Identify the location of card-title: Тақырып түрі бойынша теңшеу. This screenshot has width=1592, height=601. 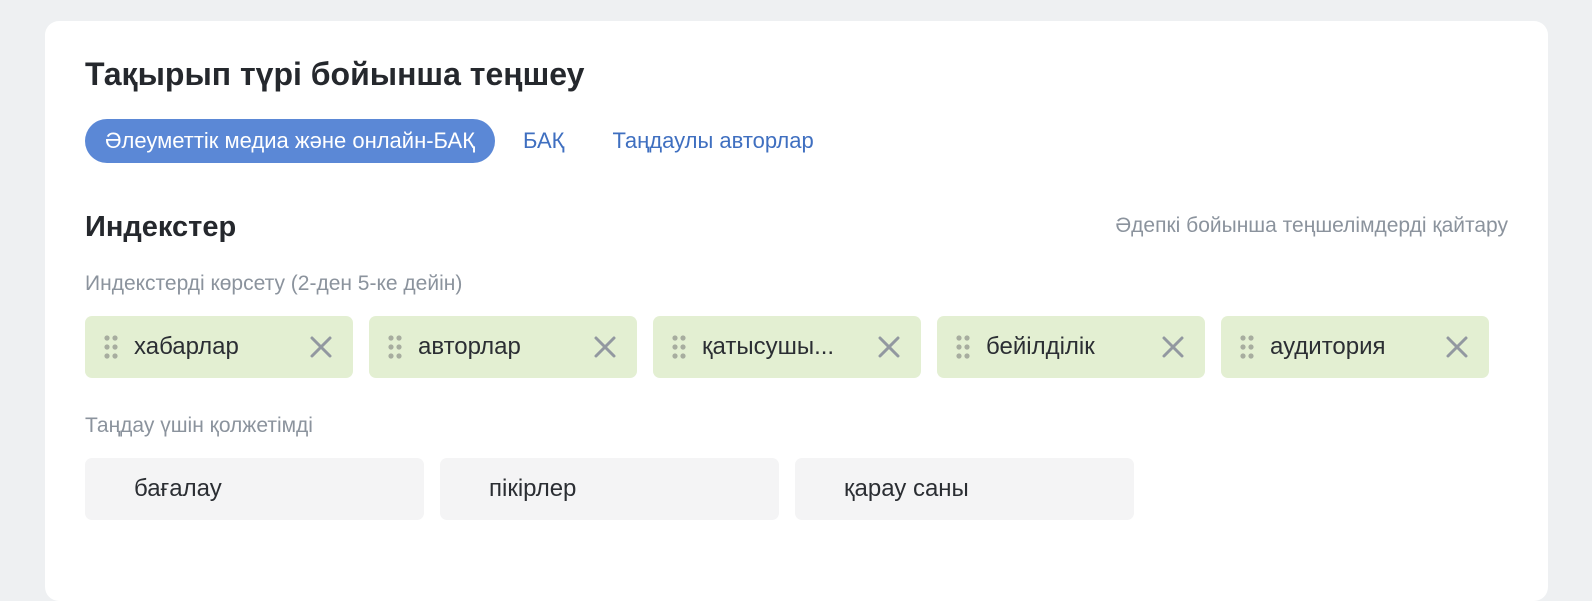
(335, 74).